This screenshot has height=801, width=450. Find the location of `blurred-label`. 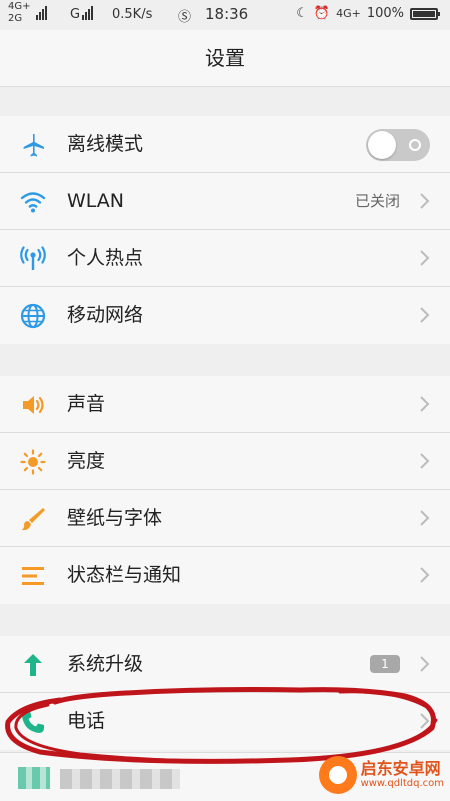

blurred-label is located at coordinates (120, 779).